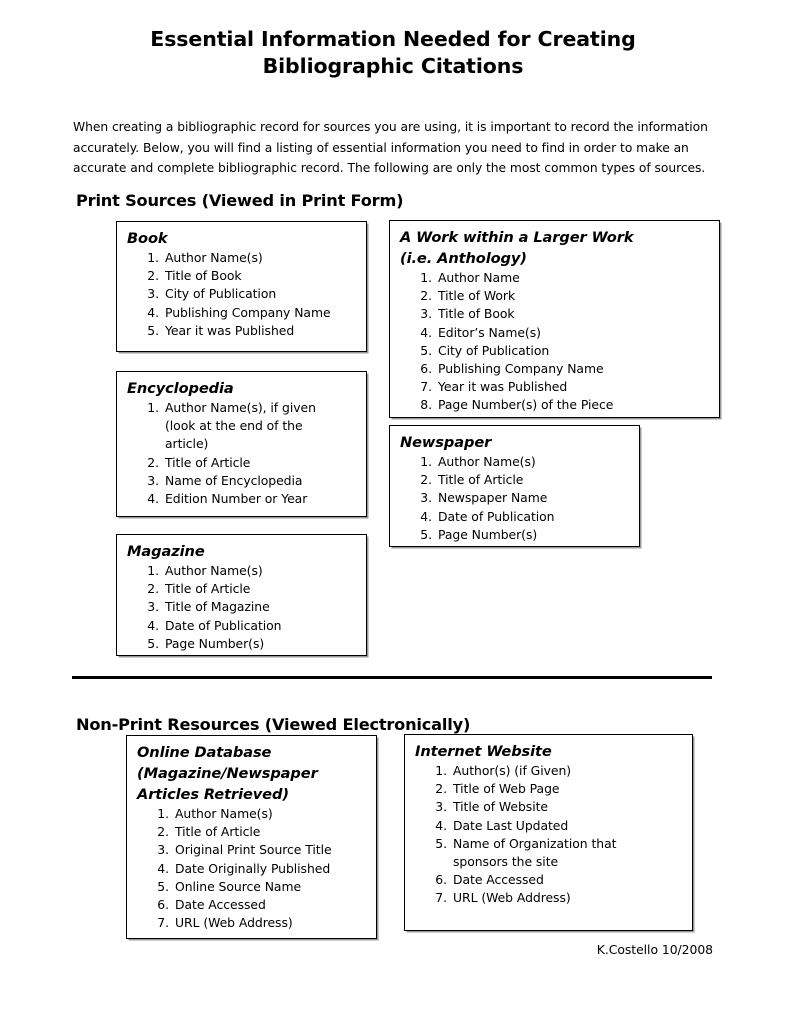  What do you see at coordinates (517, 237) in the screenshot?
I see `box-title-line-1: A Work within a Larger Work` at bounding box center [517, 237].